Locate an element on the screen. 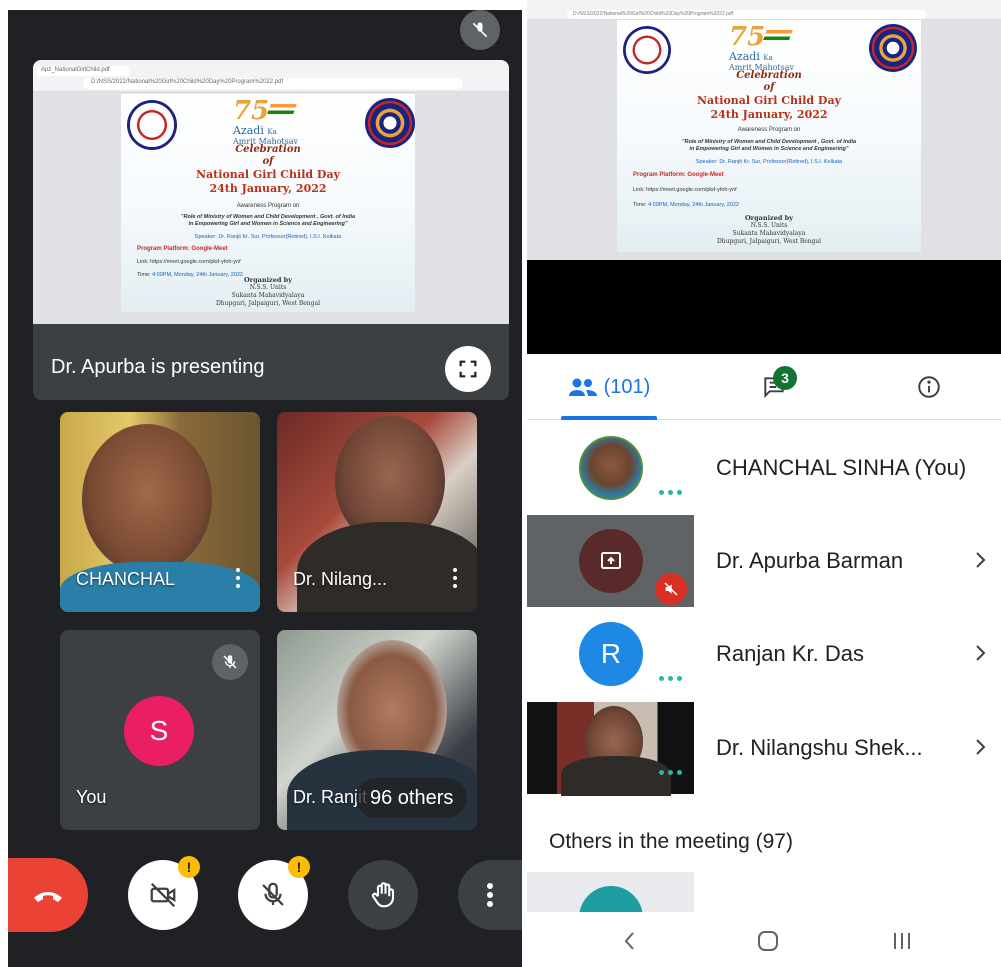 This screenshot has width=1001, height=967. avatar: S is located at coordinates (159, 731).